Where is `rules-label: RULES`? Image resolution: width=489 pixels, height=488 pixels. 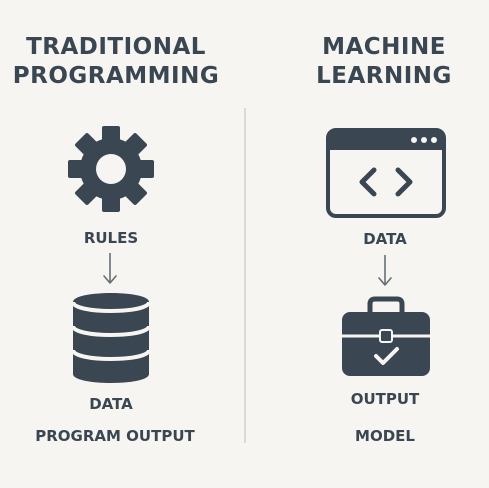
rules-label: RULES is located at coordinates (111, 238).